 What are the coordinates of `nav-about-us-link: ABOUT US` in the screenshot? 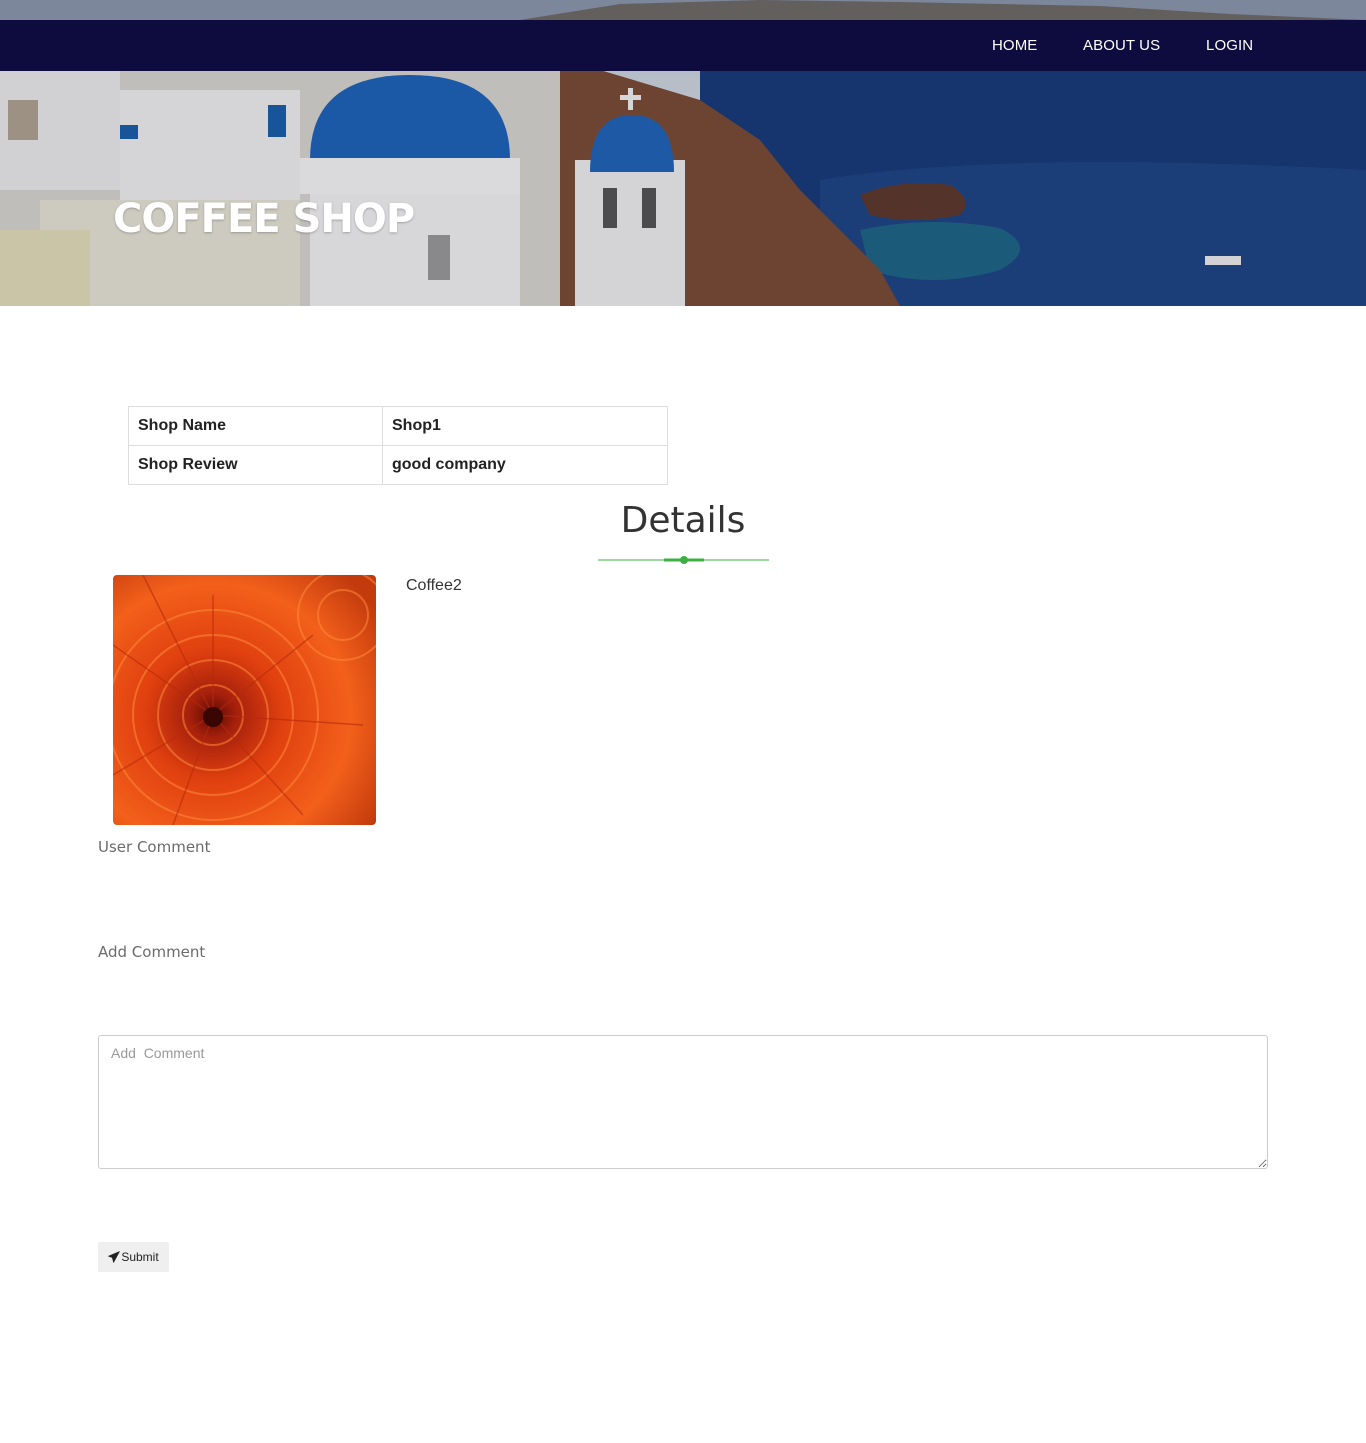 It's located at (1121, 45).